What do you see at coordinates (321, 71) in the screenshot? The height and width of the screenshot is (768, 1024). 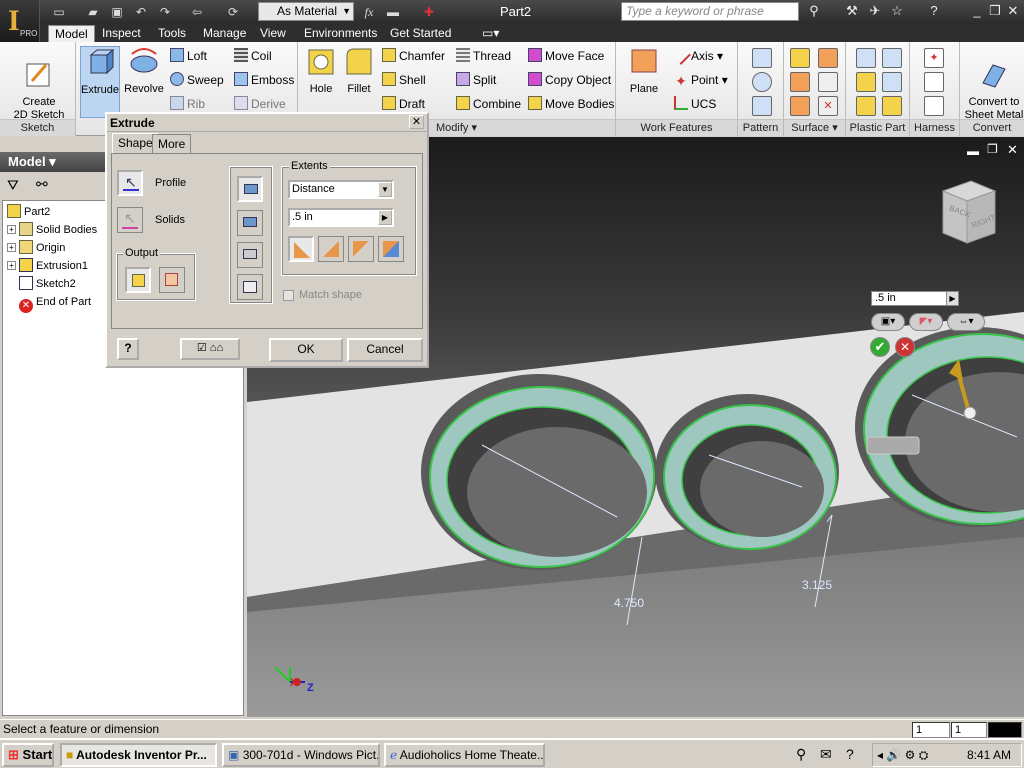 I see `hole-button: Hole` at bounding box center [321, 71].